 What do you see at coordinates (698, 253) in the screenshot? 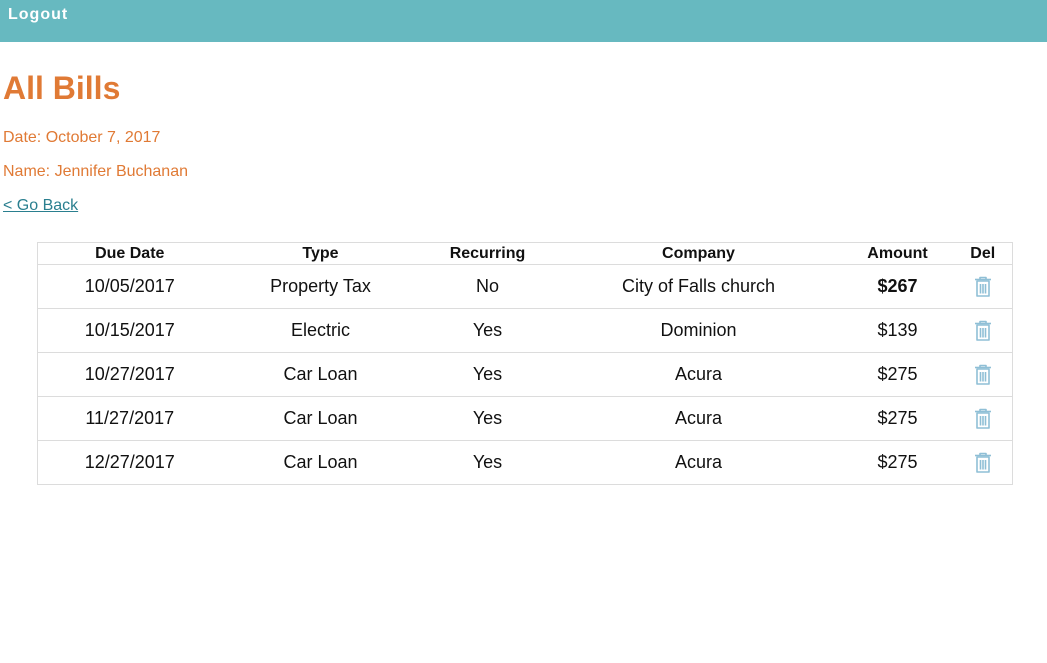
I see `column-header-company: Company` at bounding box center [698, 253].